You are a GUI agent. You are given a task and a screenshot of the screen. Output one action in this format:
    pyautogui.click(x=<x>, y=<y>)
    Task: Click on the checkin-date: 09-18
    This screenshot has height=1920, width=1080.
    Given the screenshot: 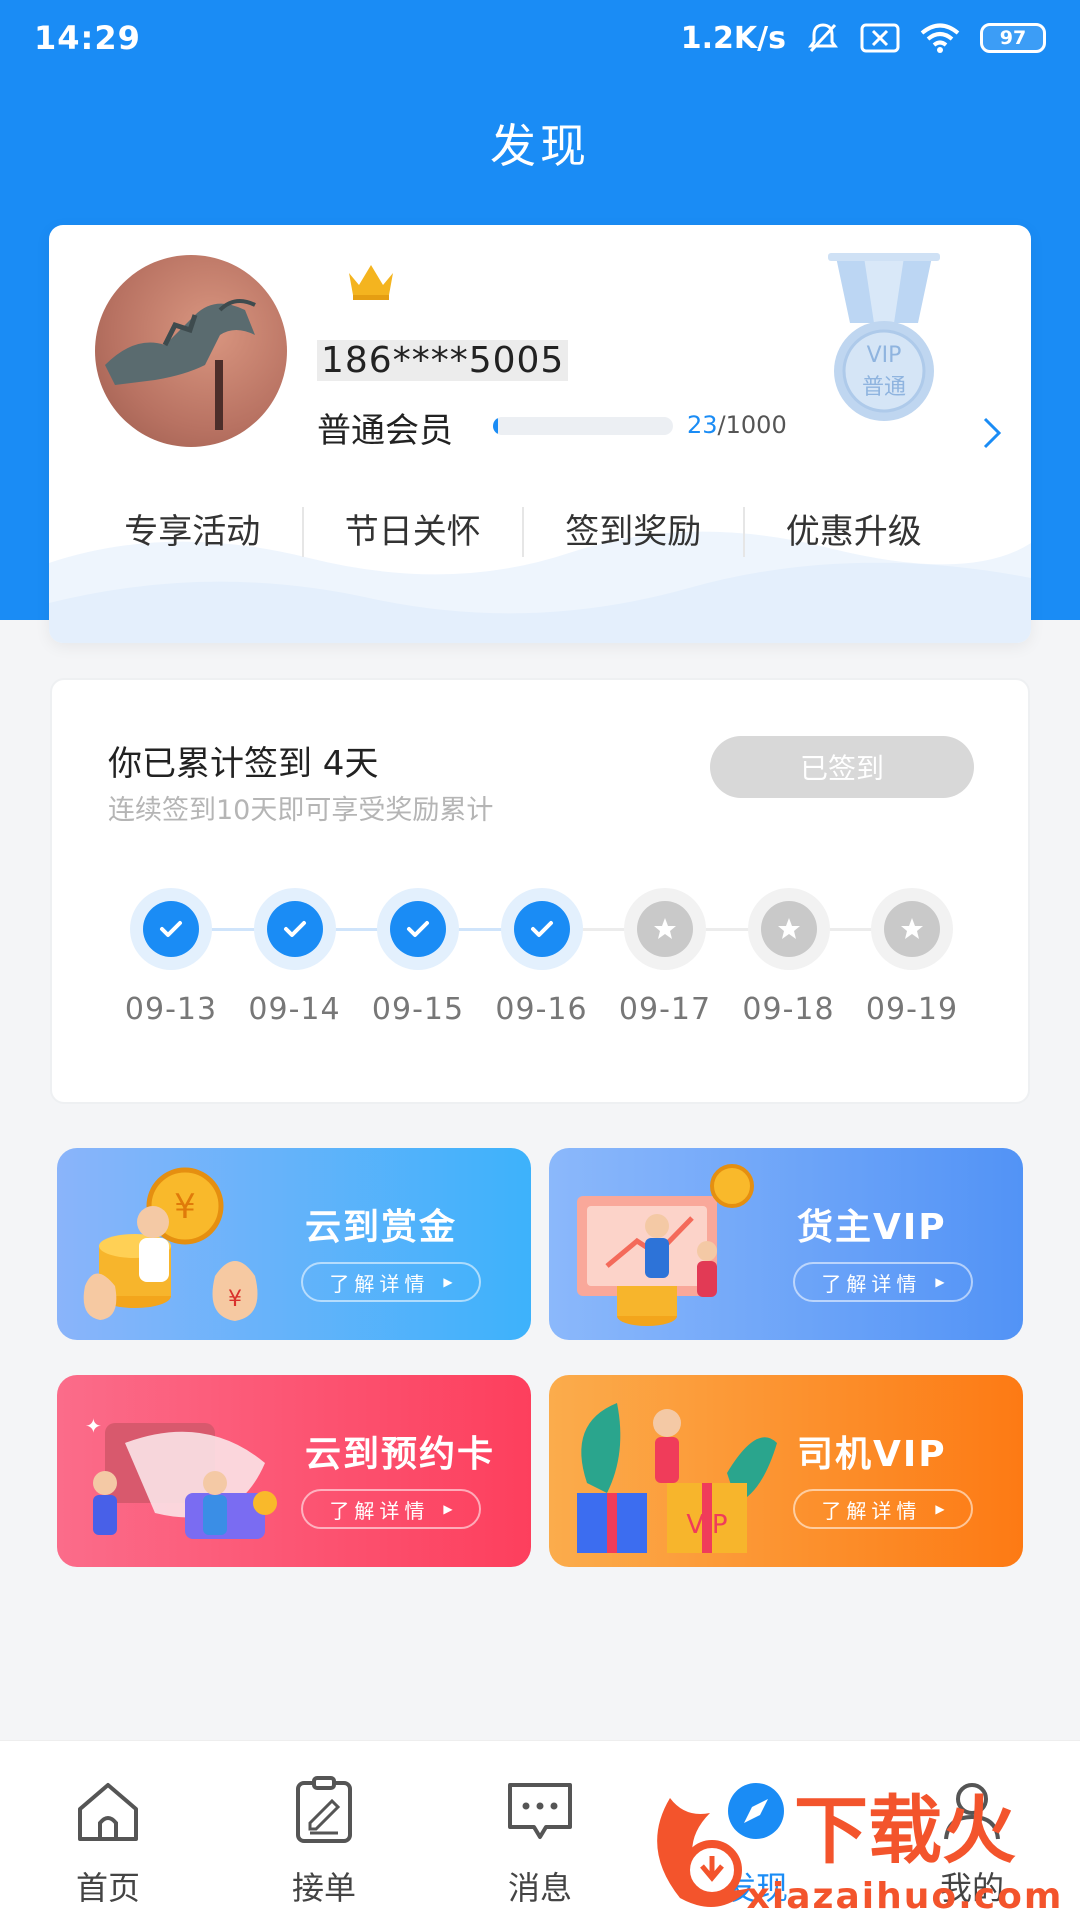 What is the action you would take?
    pyautogui.click(x=788, y=1009)
    